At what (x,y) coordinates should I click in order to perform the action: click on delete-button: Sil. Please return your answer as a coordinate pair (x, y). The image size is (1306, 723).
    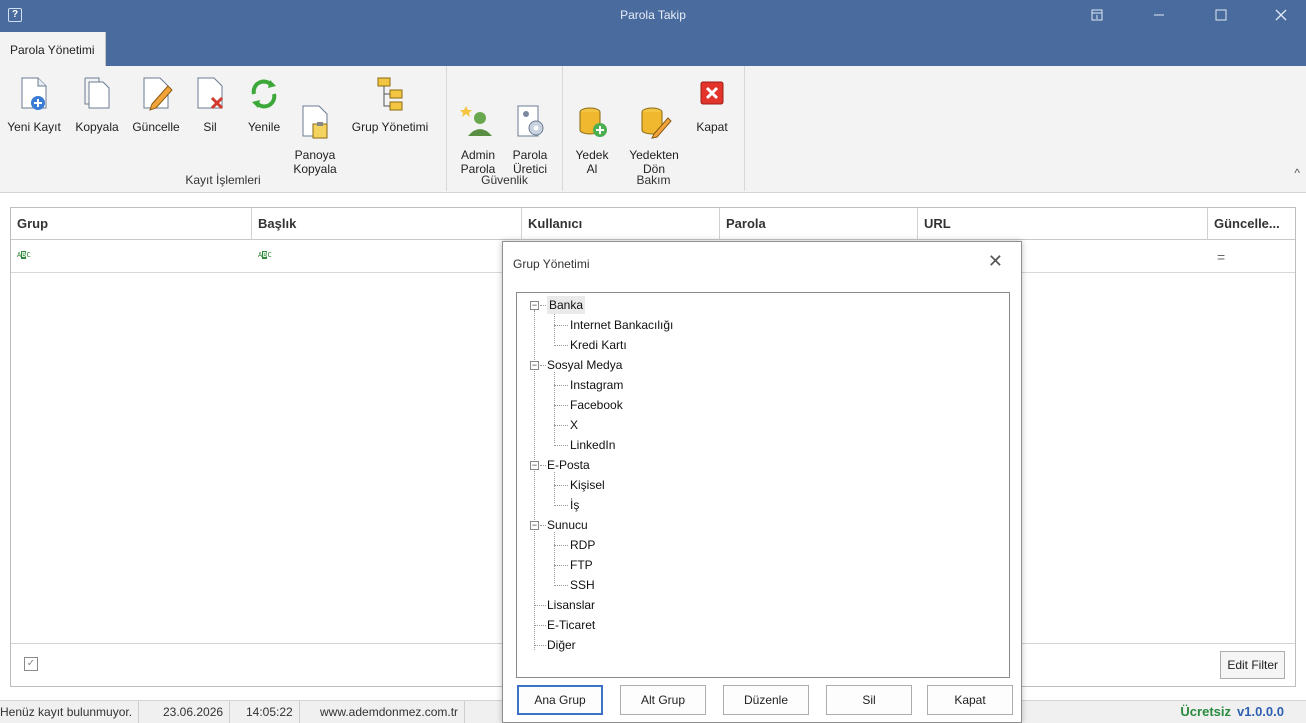
    Looking at the image, I should click on (210, 104).